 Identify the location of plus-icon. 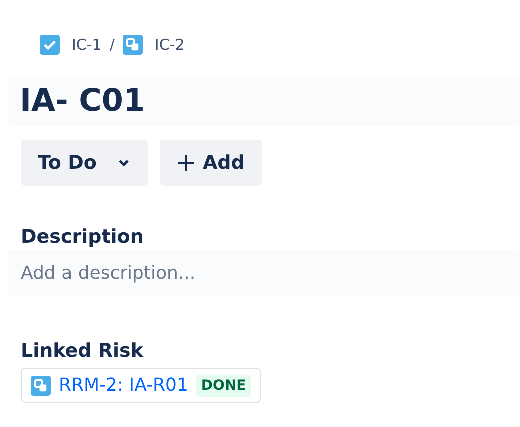
(185, 163).